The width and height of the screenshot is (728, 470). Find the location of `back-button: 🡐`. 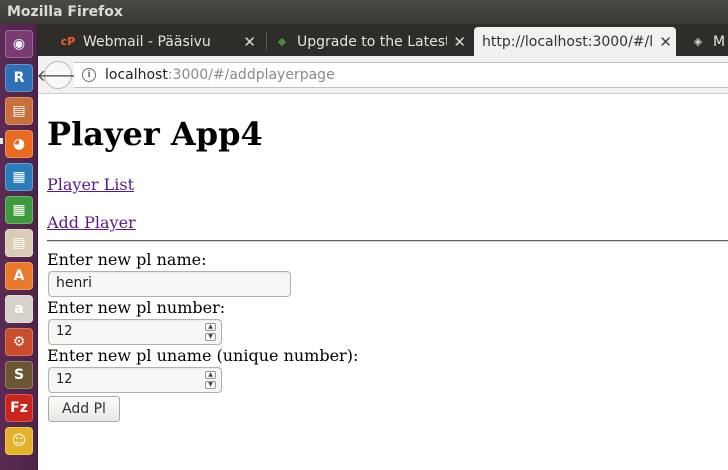

back-button: 🡐 is located at coordinates (58, 75).